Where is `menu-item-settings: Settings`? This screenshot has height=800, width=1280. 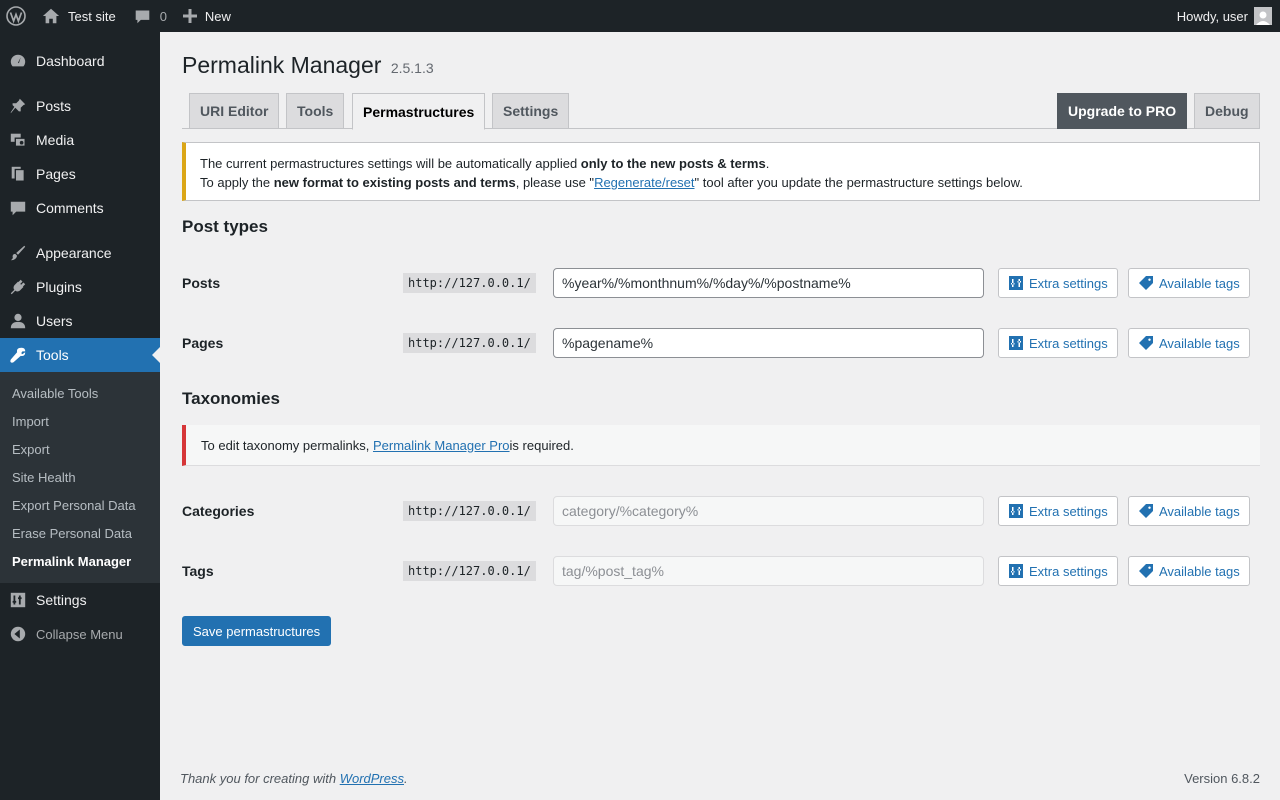 menu-item-settings: Settings is located at coordinates (80, 600).